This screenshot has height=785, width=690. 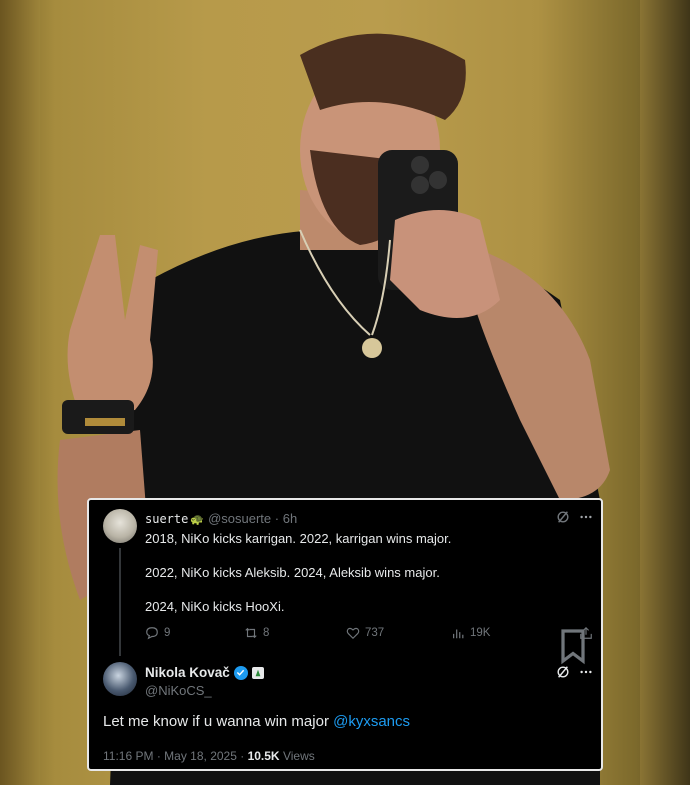 I want to click on like-icon, so click(x=353, y=633).